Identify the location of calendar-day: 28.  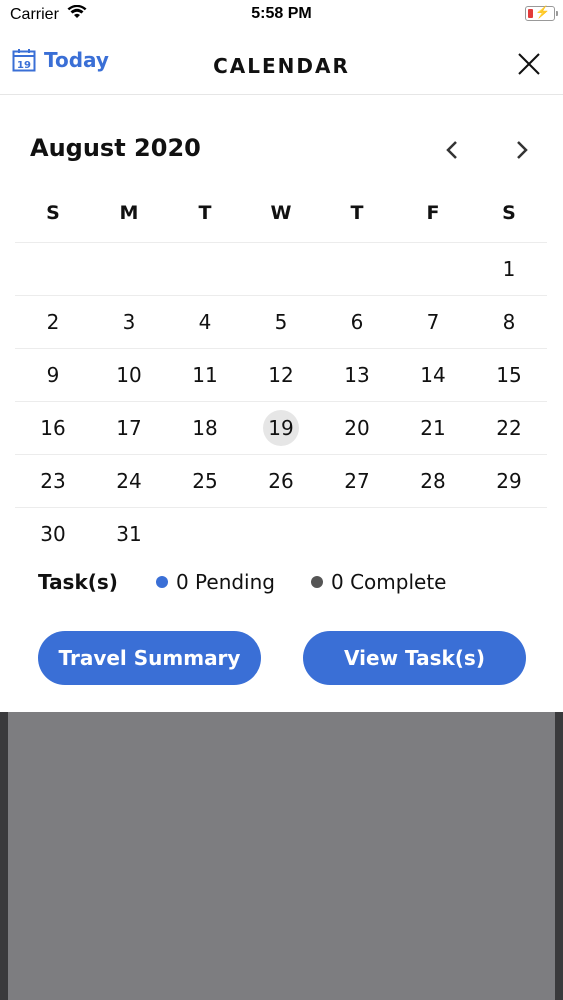
(433, 481).